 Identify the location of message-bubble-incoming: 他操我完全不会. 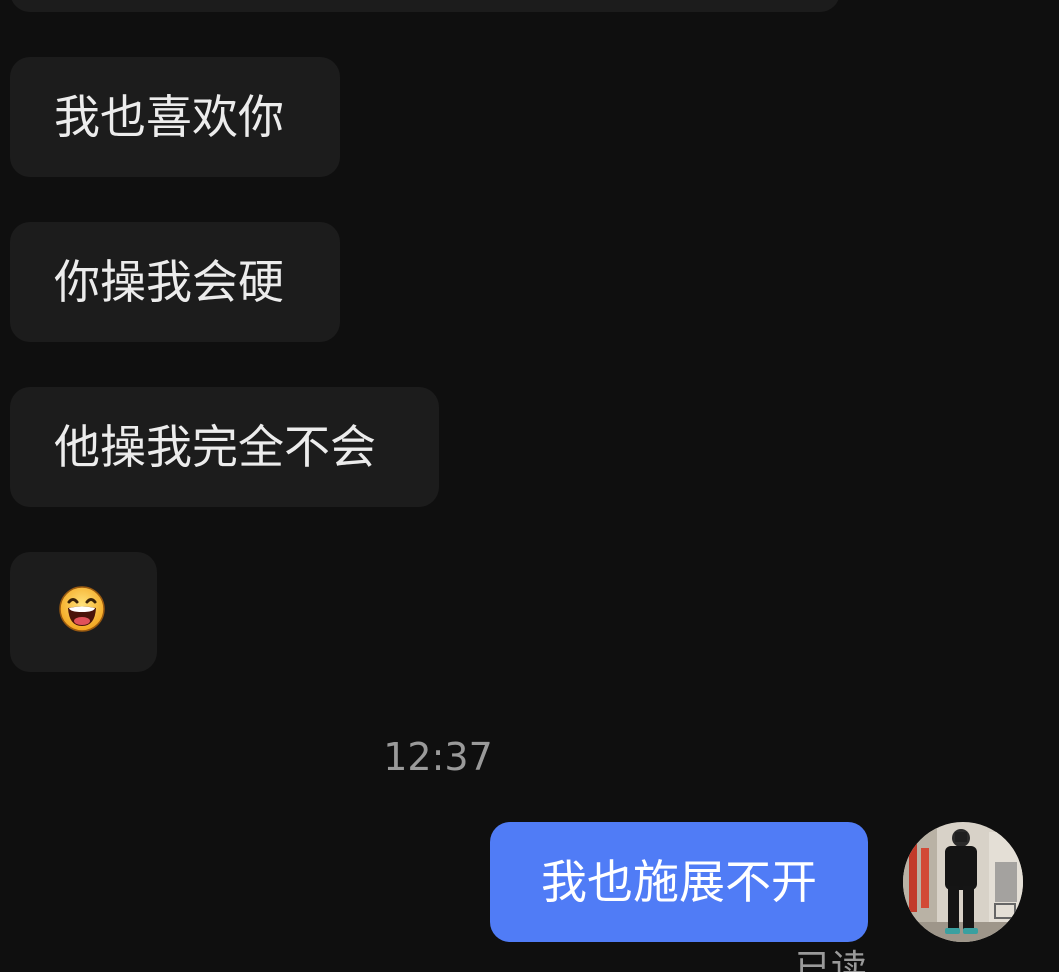
(224, 447).